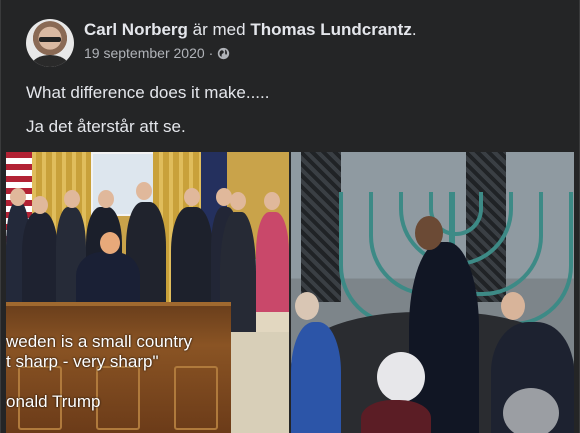  Describe the element at coordinates (272, 262) in the screenshot. I see `person-woman` at that location.